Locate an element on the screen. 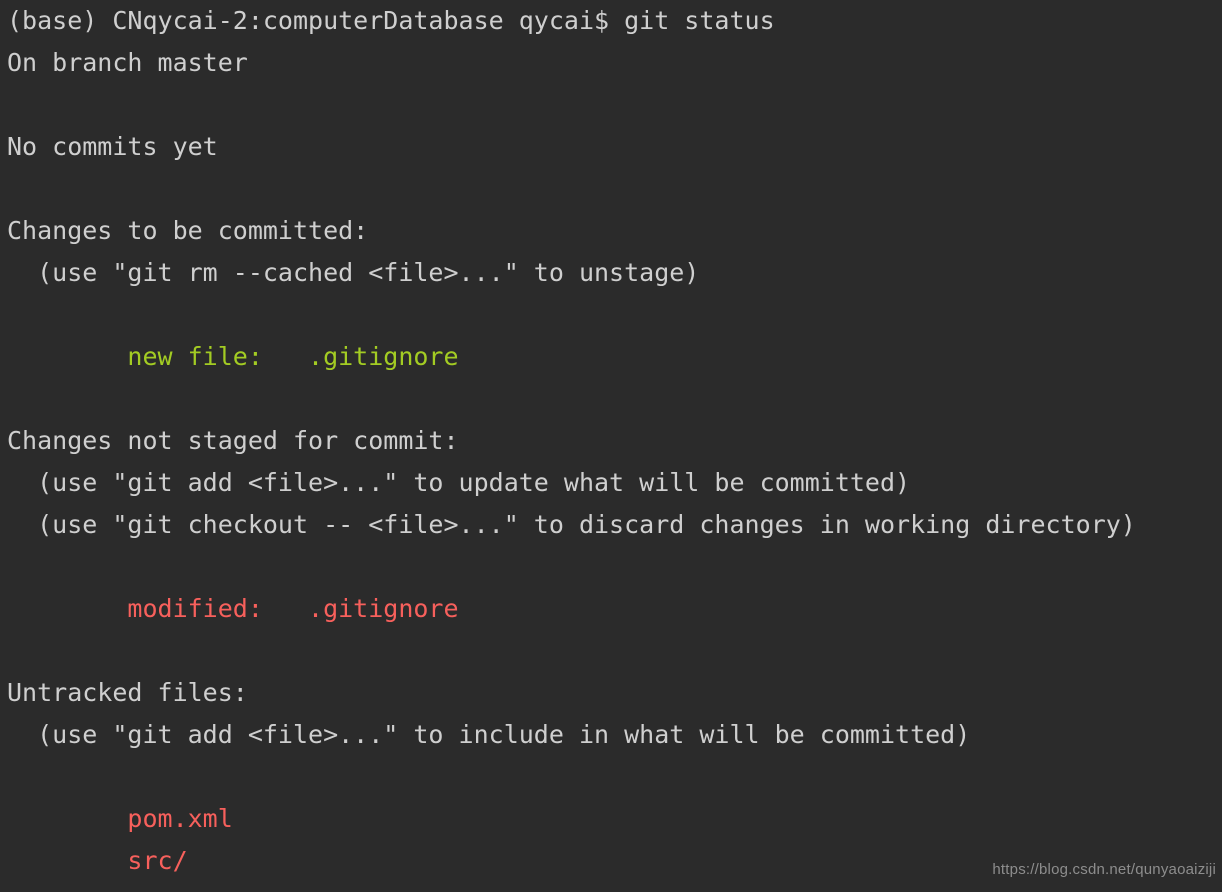 This screenshot has width=1222, height=892. terminal-line: No commits yet is located at coordinates (112, 146).